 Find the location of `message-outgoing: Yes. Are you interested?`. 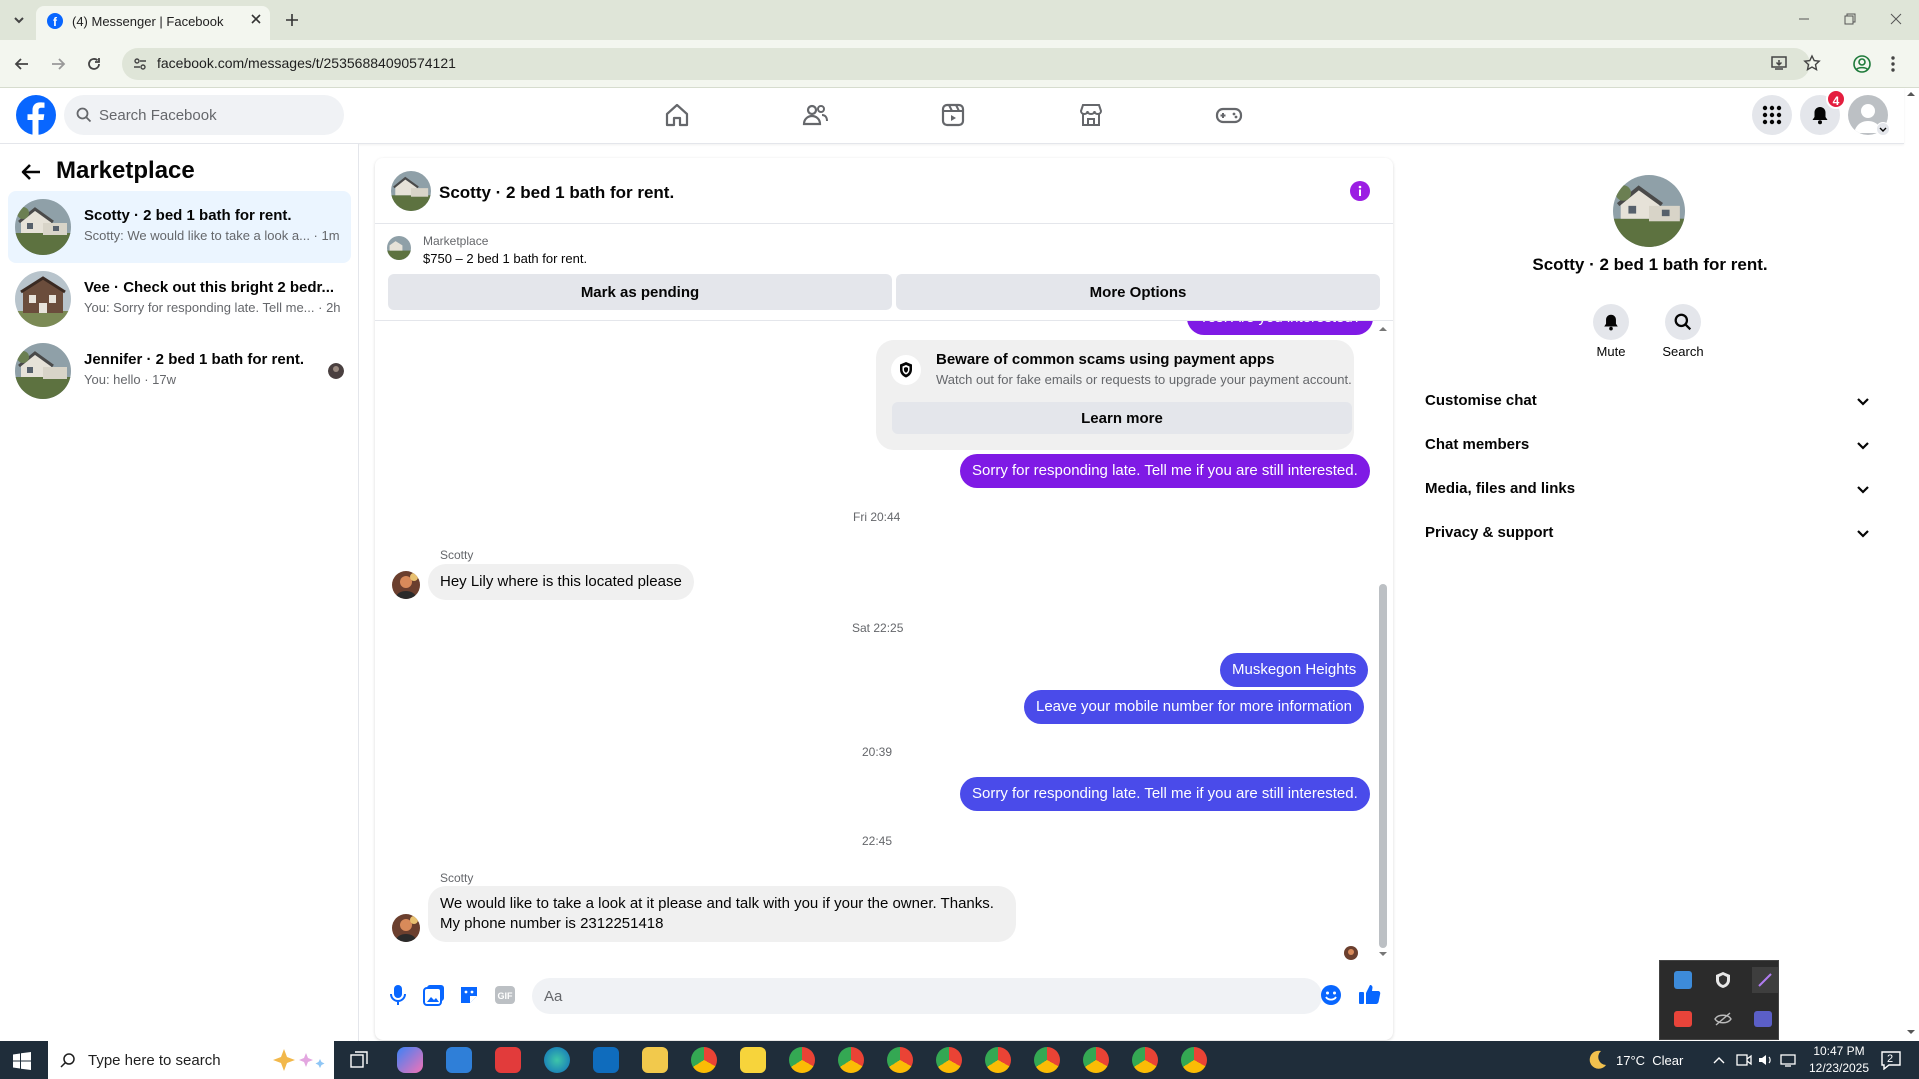

message-outgoing: Yes. Are you interested? is located at coordinates (1280, 328).